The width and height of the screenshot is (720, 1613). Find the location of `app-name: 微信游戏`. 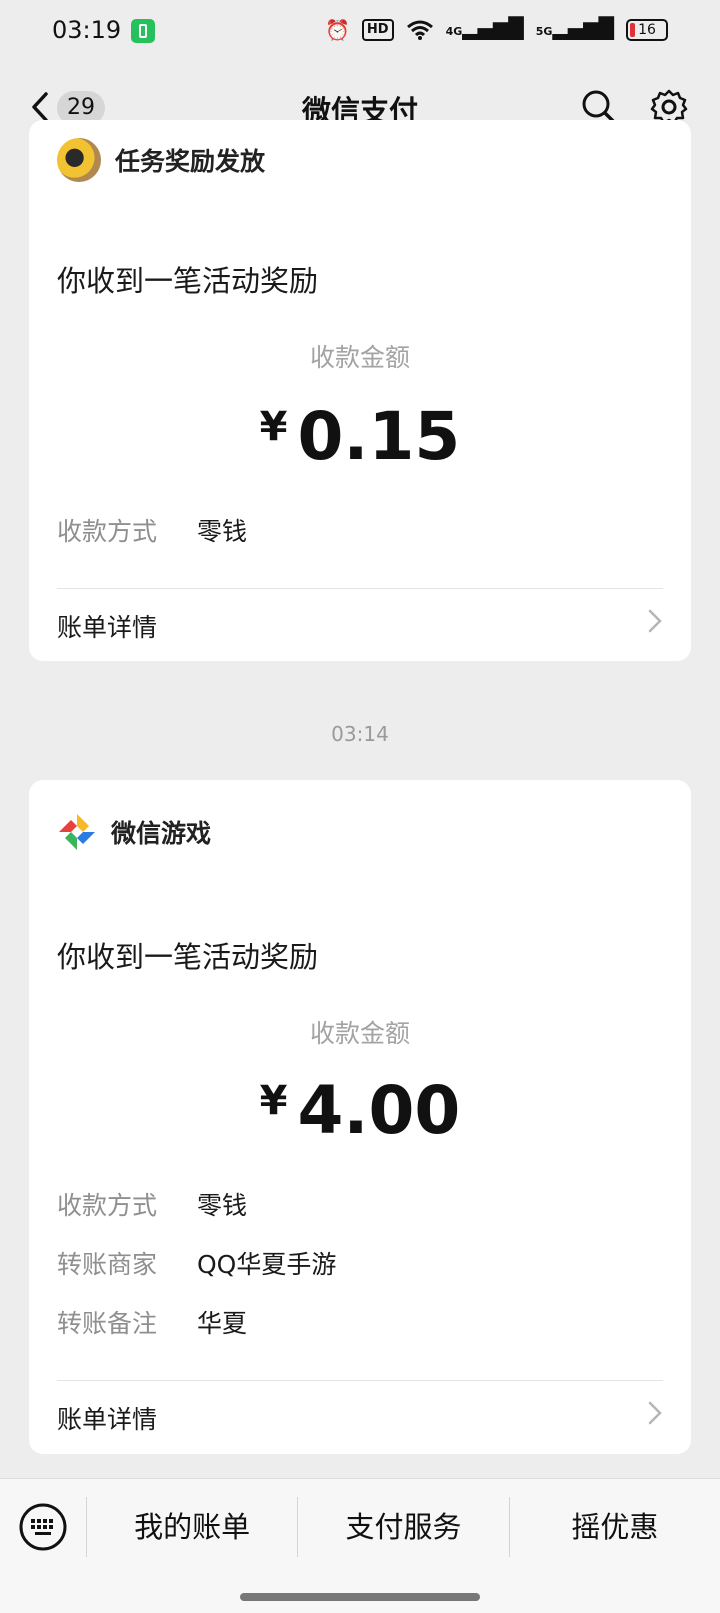

app-name: 微信游戏 is located at coordinates (161, 833).